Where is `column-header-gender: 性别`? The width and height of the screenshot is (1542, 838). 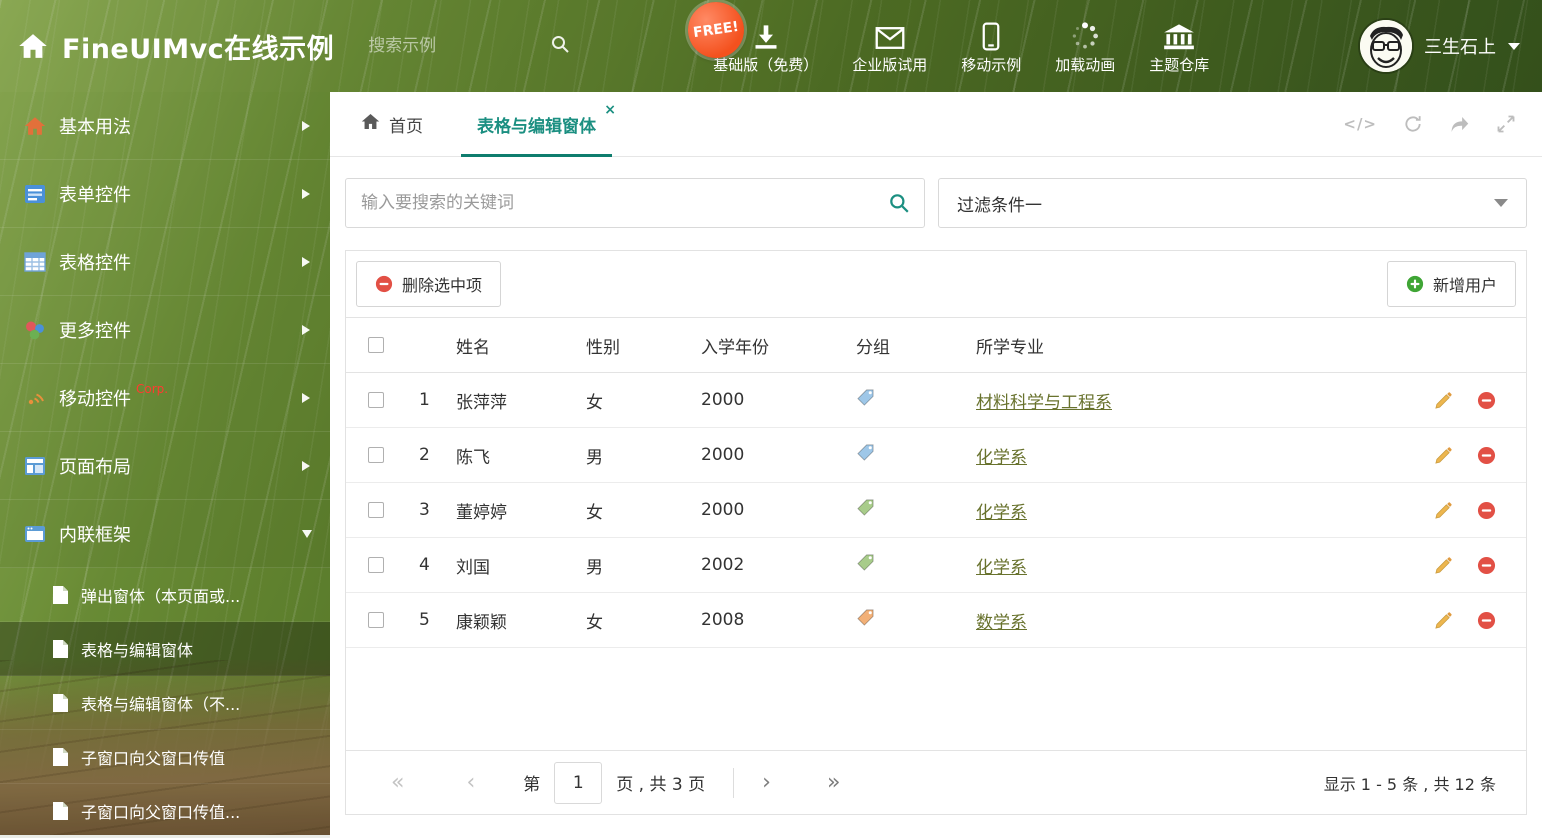
column-header-gender: 性别 is located at coordinates (643, 345).